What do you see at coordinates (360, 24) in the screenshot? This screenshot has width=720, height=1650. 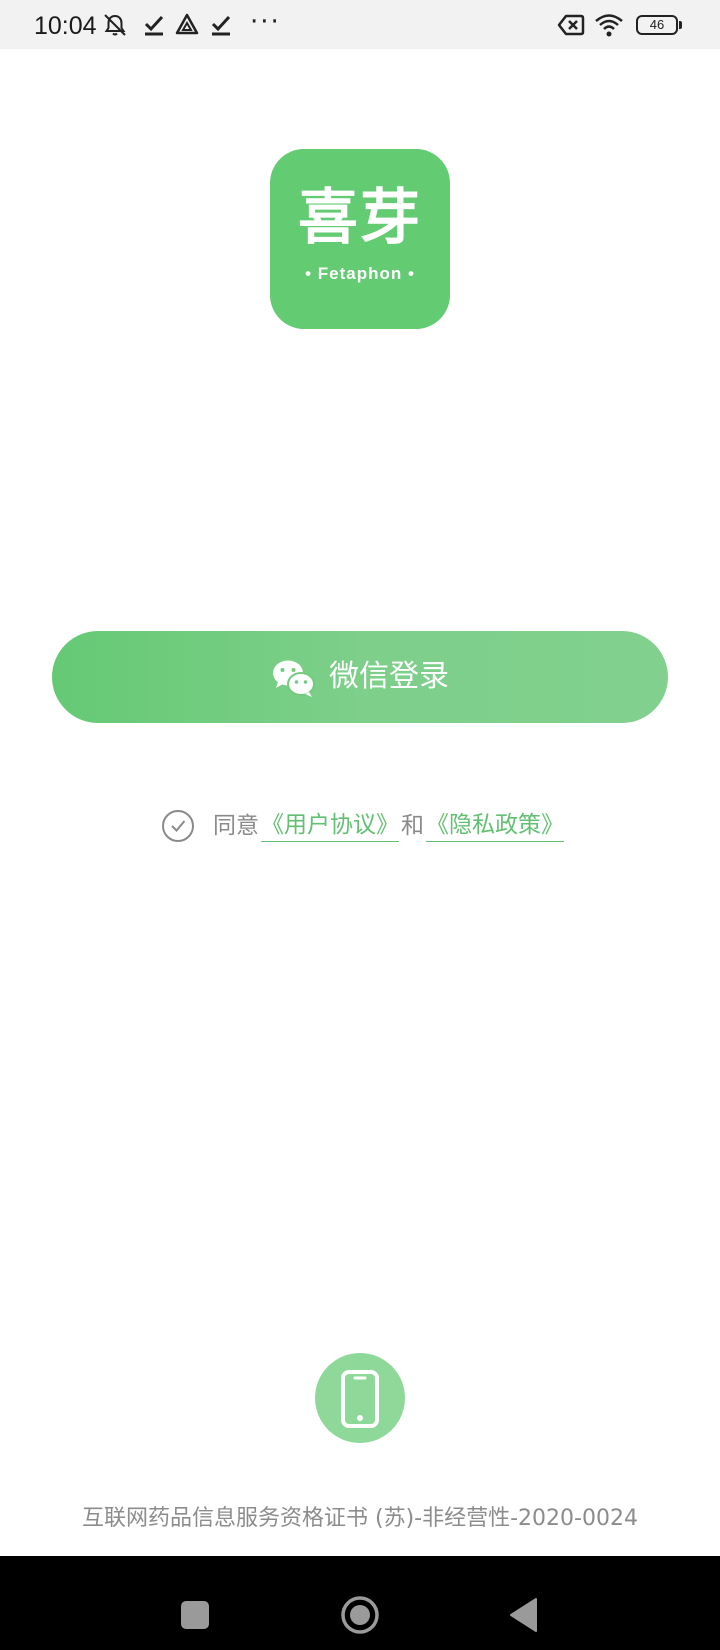 I see `status-bar: 10:04 ··· 46` at bounding box center [360, 24].